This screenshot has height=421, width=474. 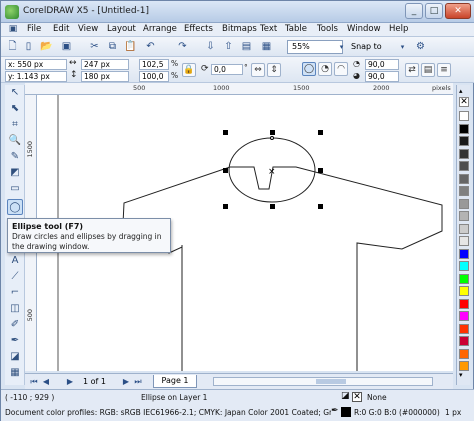 What do you see at coordinates (464, 102) in the screenshot?
I see `no-fill-swatch: ✕` at bounding box center [464, 102].